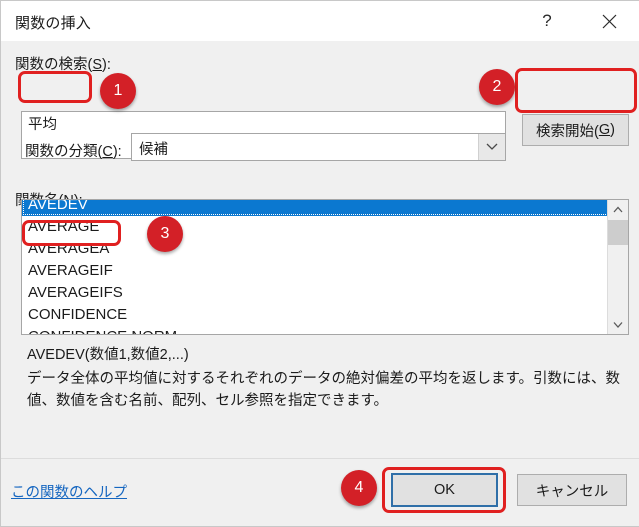  I want to click on help-button: ?, so click(547, 21).